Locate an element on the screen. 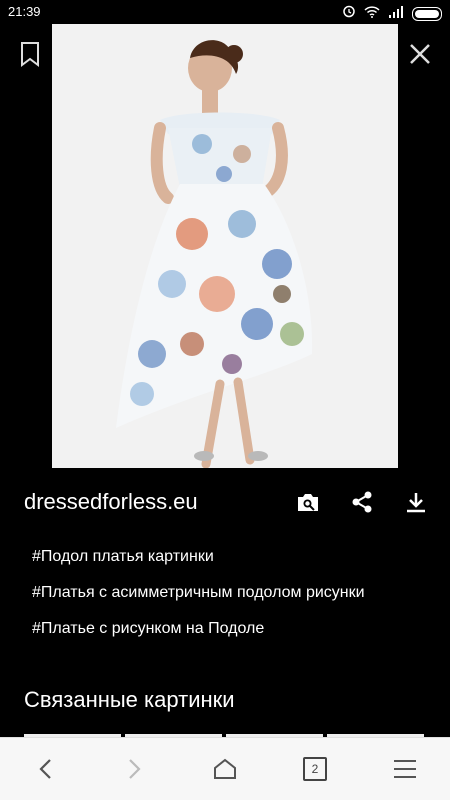 The image size is (450, 800). status-icons is located at coordinates (392, 13).